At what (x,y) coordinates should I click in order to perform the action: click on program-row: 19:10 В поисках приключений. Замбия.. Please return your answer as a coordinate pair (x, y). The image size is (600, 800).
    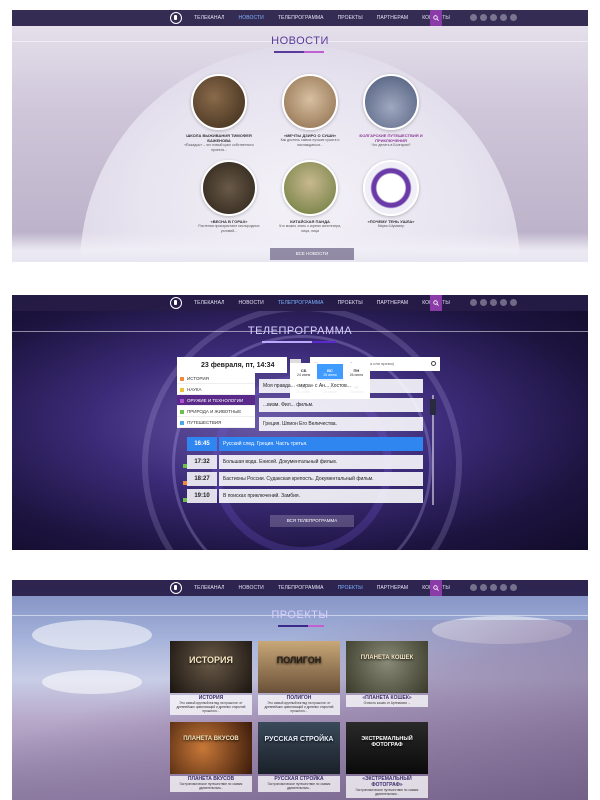
    Looking at the image, I should click on (303, 496).